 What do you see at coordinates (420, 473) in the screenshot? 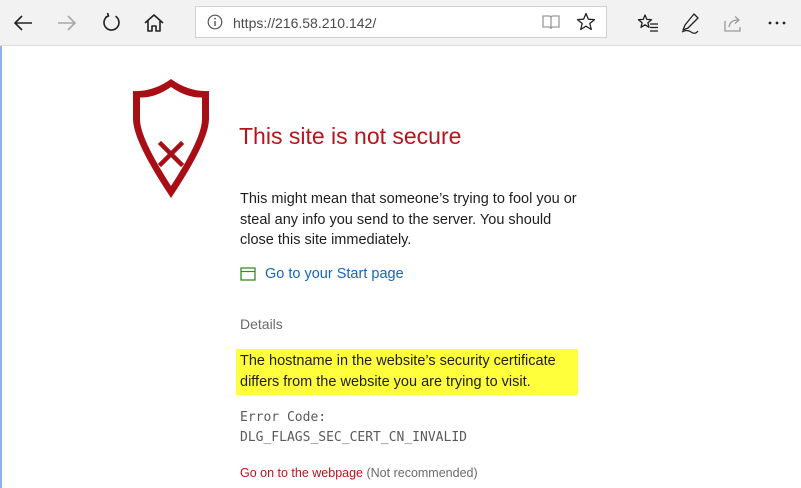
I see `not-recommended-note: (Not recommended)` at bounding box center [420, 473].